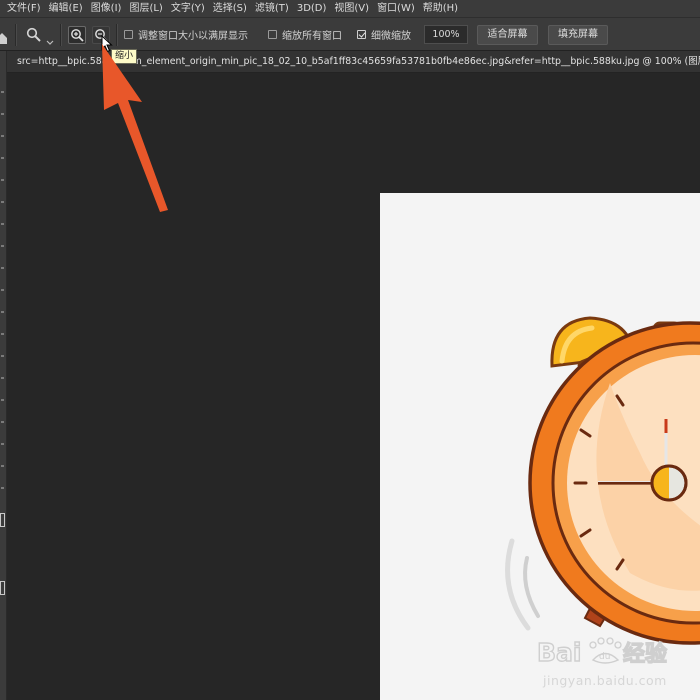  Describe the element at coordinates (604, 657) in the screenshot. I see `svg-text: du` at that location.